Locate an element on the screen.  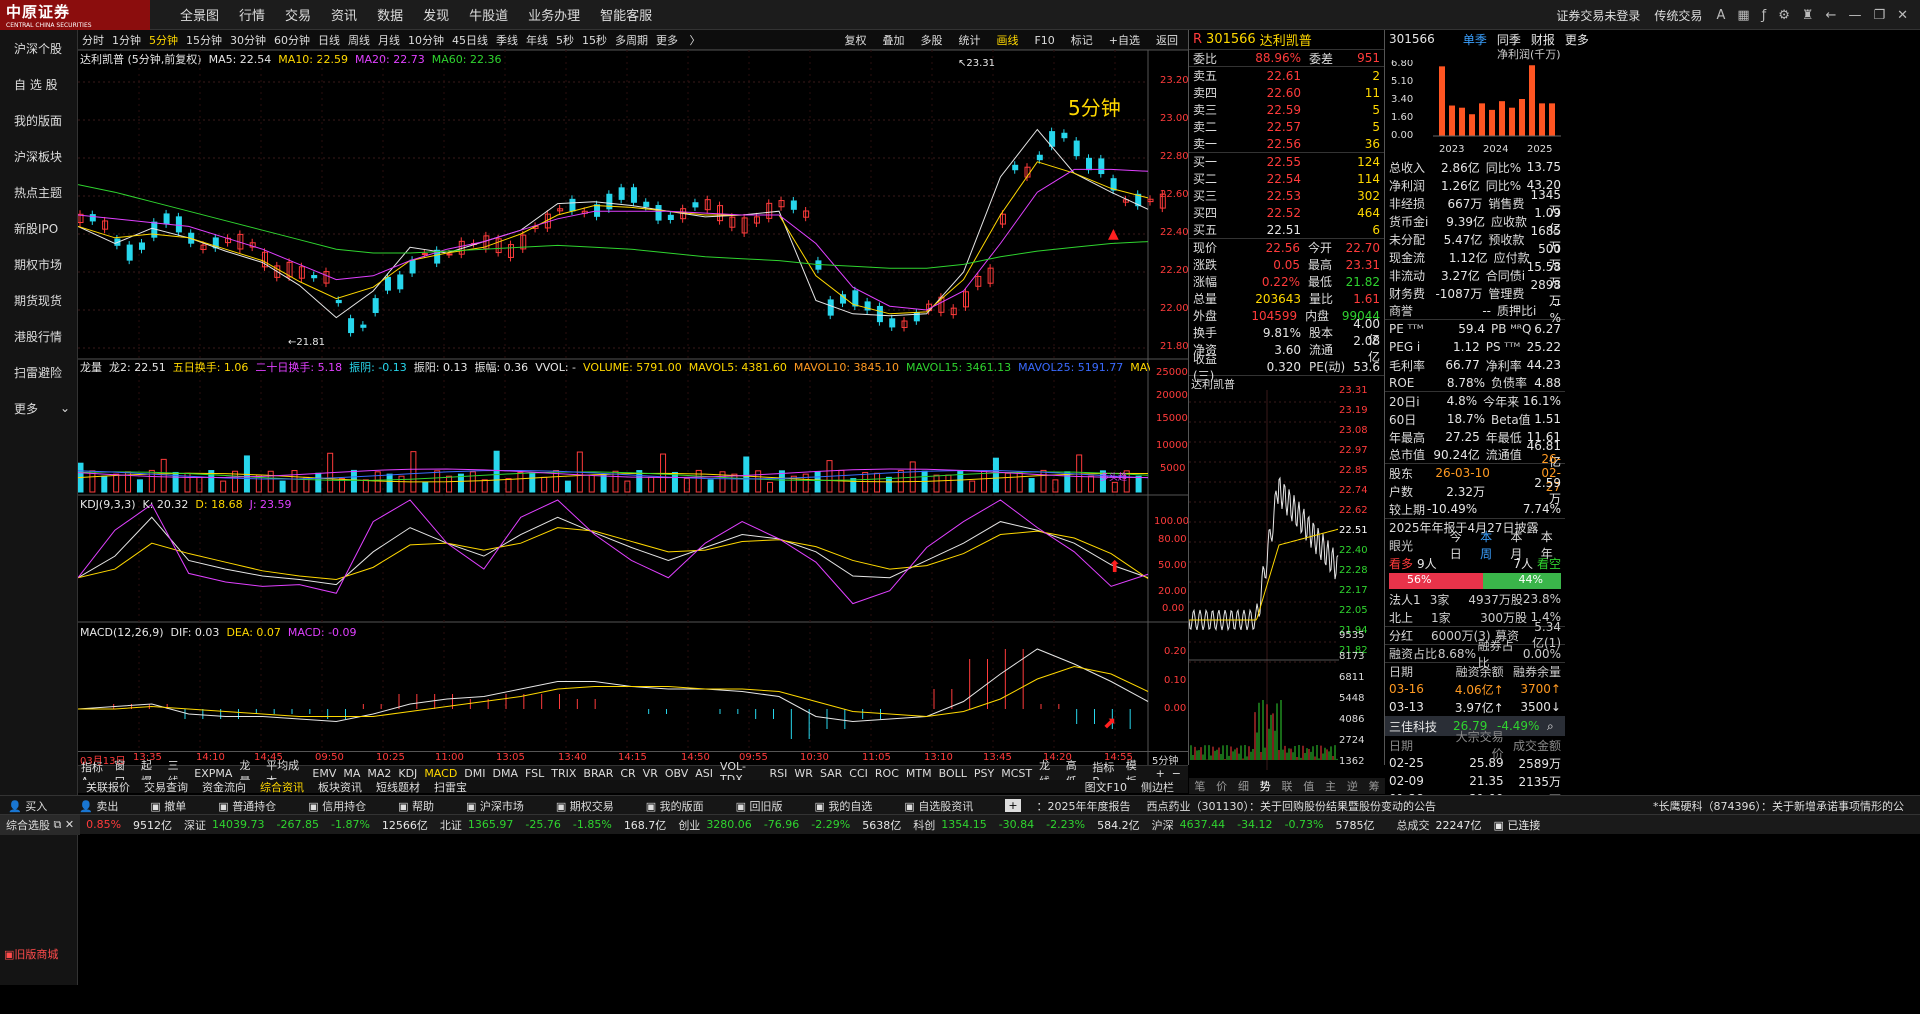
period-tab: 年线 is located at coordinates (537, 40).